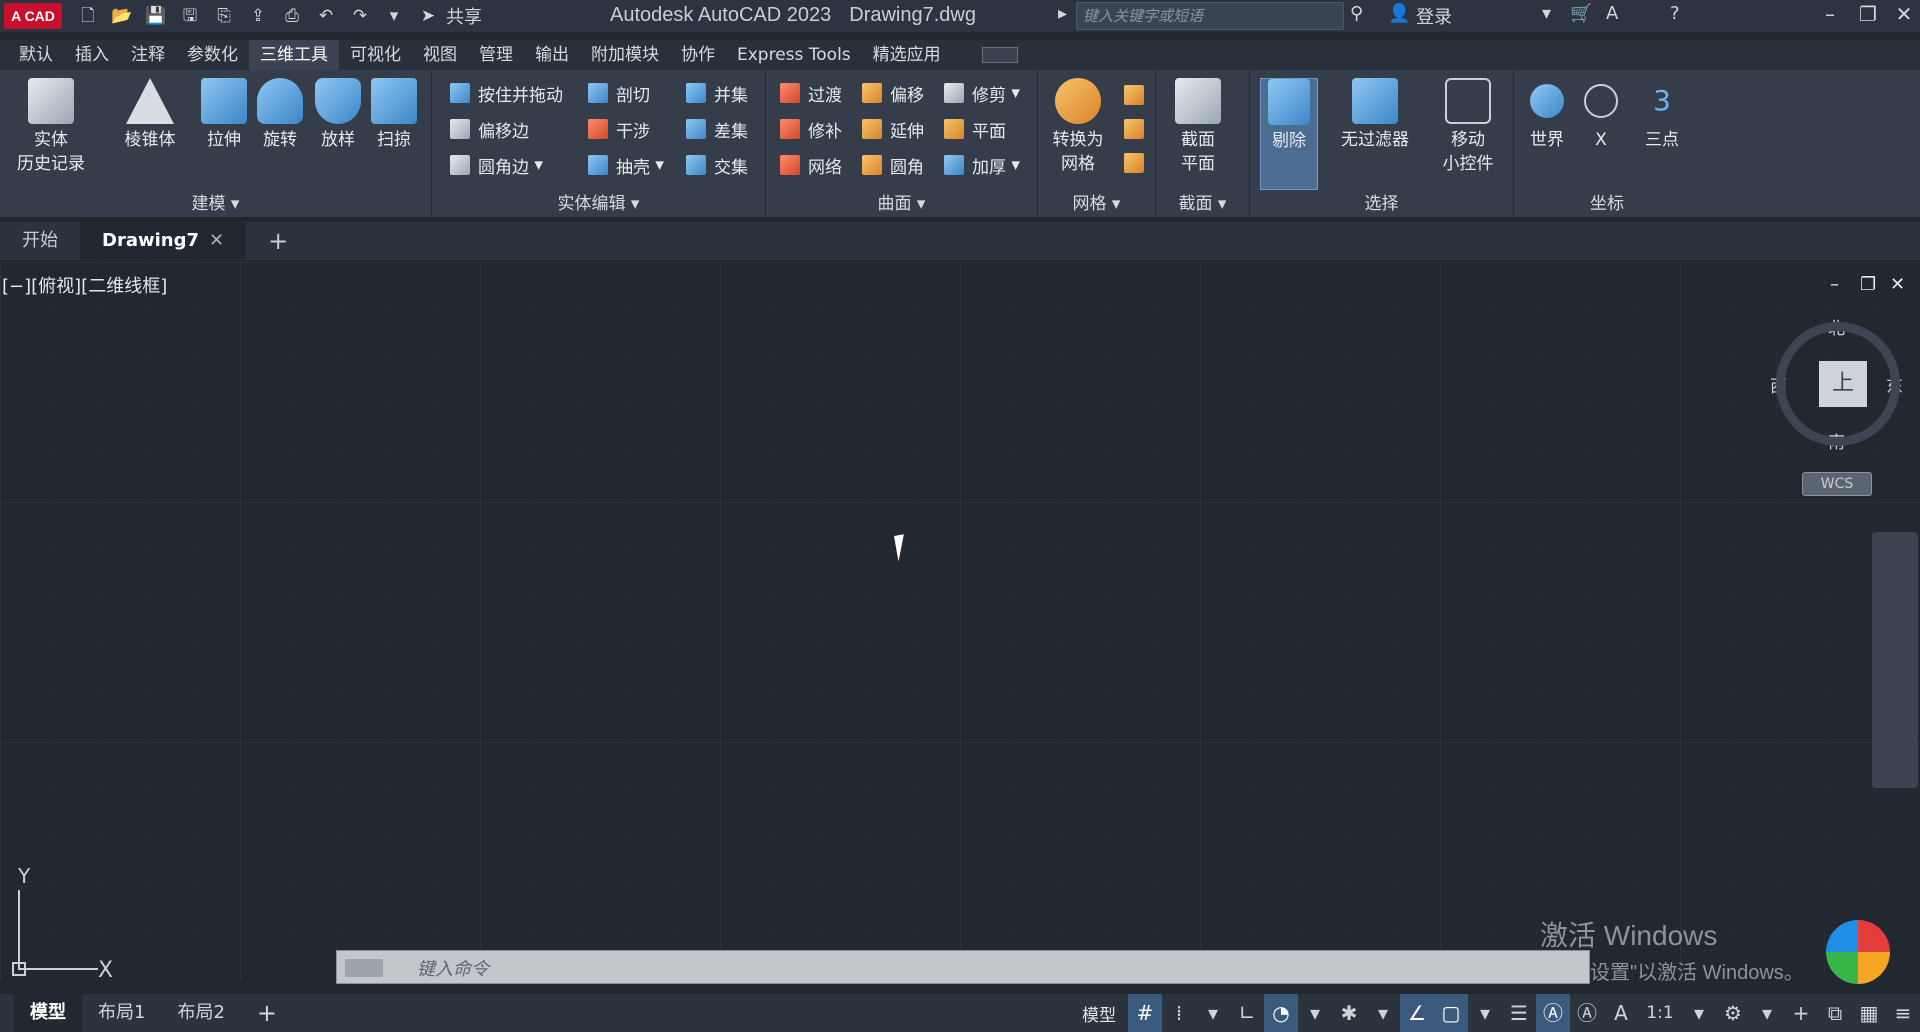 This screenshot has height=1032, width=1920. I want to click on viewcube-top-face: 上, so click(1843, 384).